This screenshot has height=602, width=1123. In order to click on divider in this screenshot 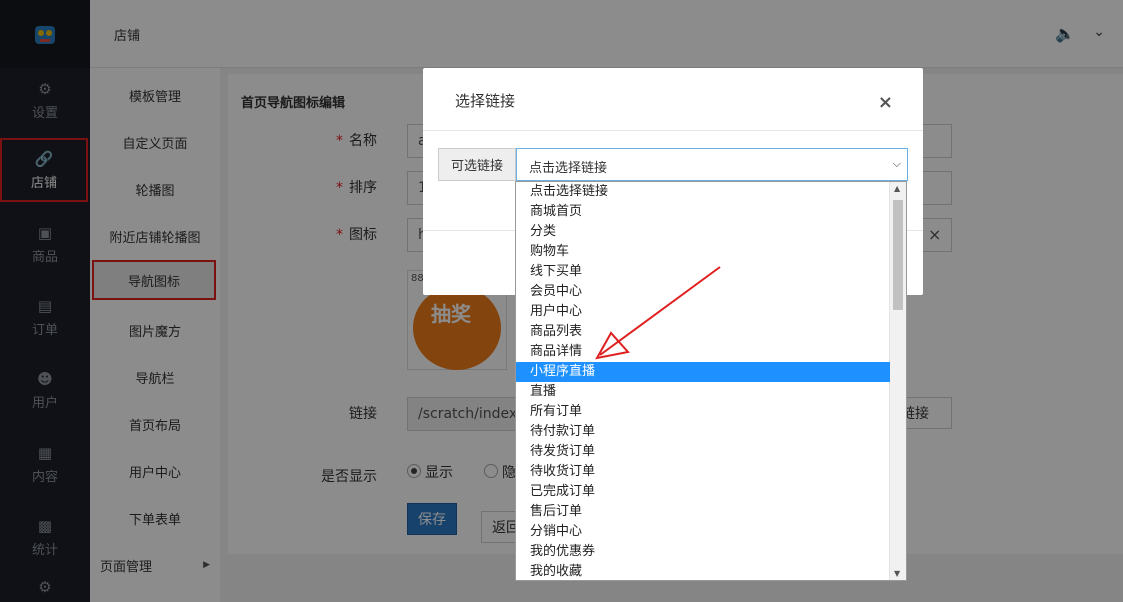, I will do `click(673, 130)`.